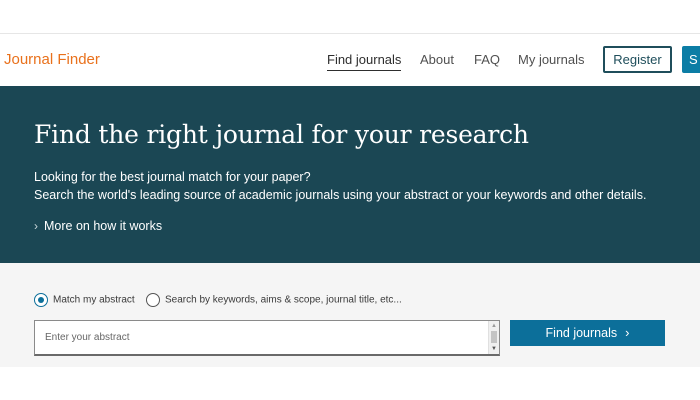  I want to click on find-journals-label: Find journals, so click(581, 333).